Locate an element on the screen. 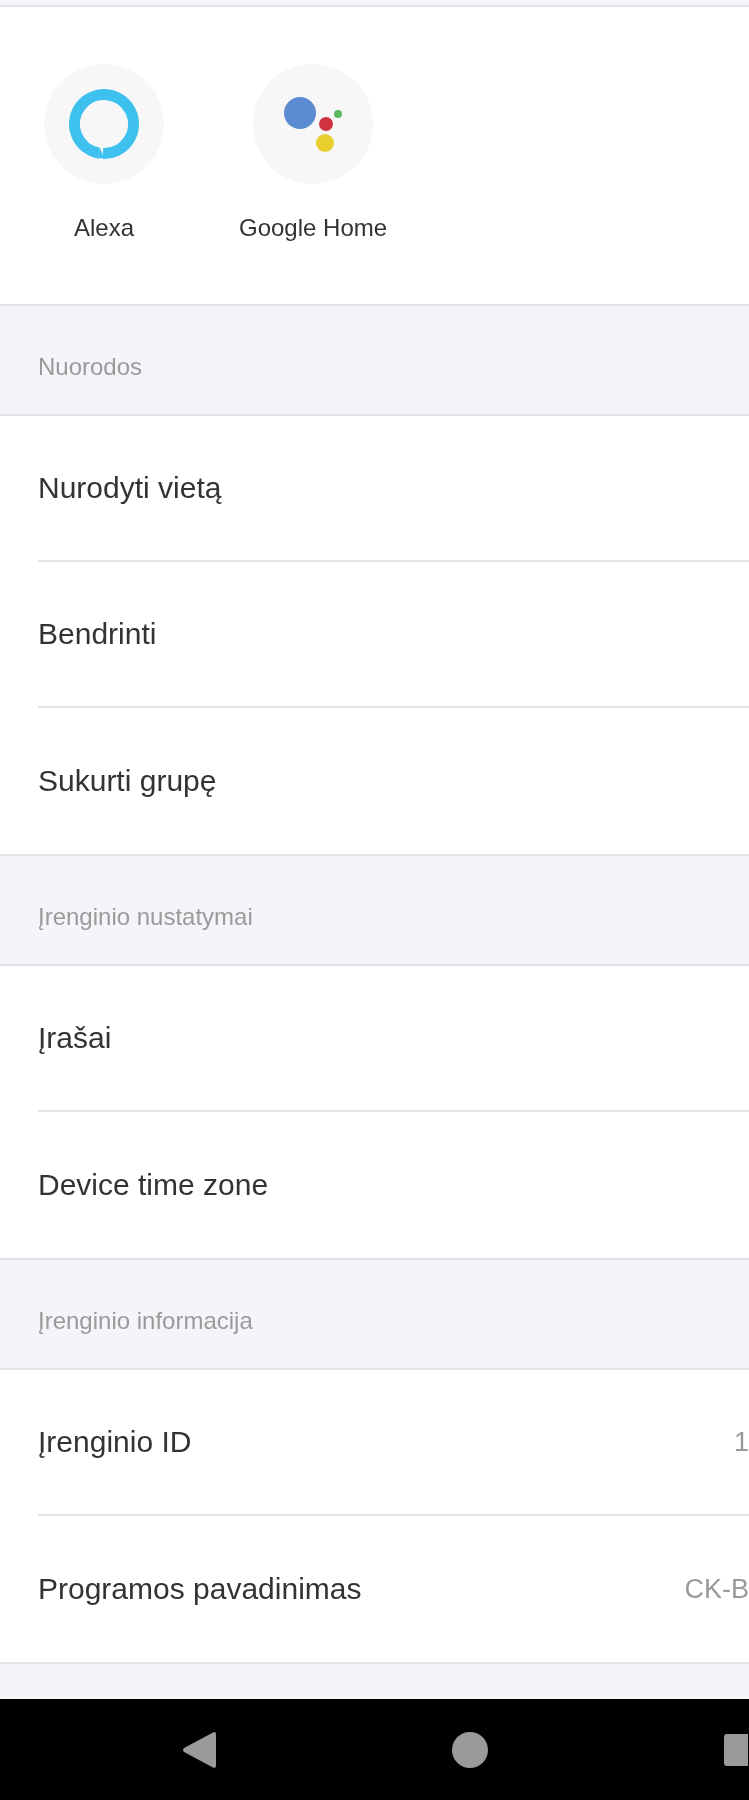  section-title: Nuorodos is located at coordinates (90, 367).